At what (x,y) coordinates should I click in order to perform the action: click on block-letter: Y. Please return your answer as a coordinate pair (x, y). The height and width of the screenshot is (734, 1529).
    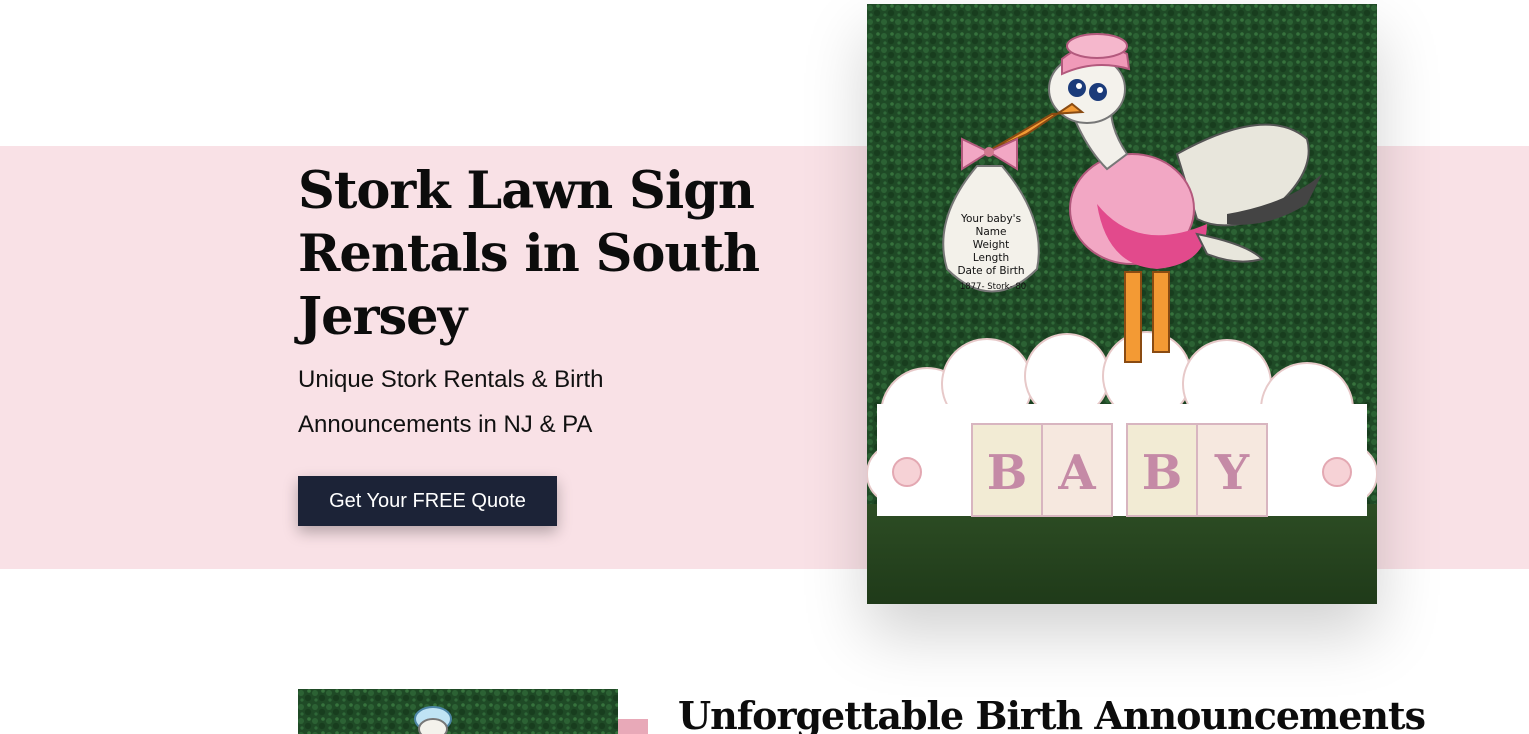
    Looking at the image, I should click on (1232, 473).